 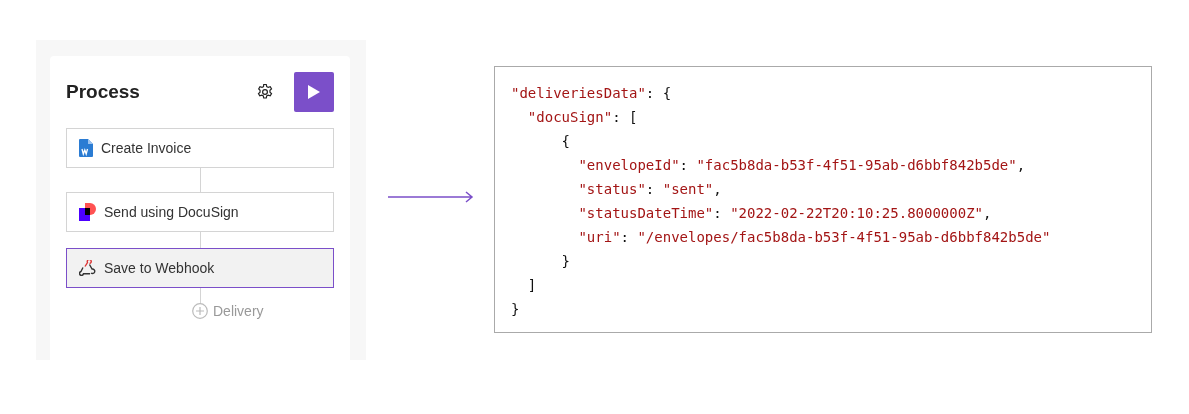 I want to click on webhook-icon, so click(x=87, y=268).